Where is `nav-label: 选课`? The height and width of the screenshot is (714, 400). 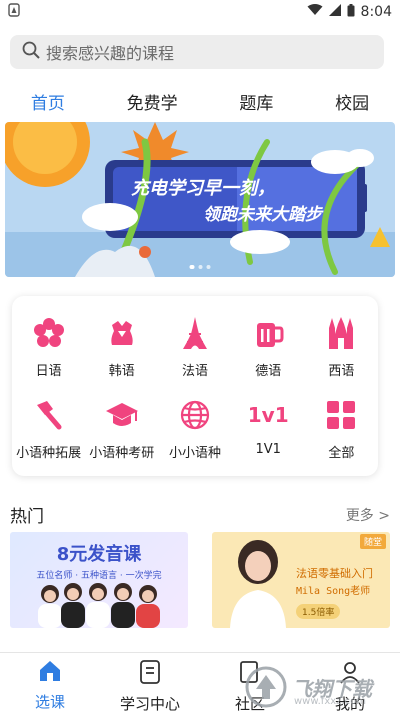 nav-label: 选课 is located at coordinates (49, 702).